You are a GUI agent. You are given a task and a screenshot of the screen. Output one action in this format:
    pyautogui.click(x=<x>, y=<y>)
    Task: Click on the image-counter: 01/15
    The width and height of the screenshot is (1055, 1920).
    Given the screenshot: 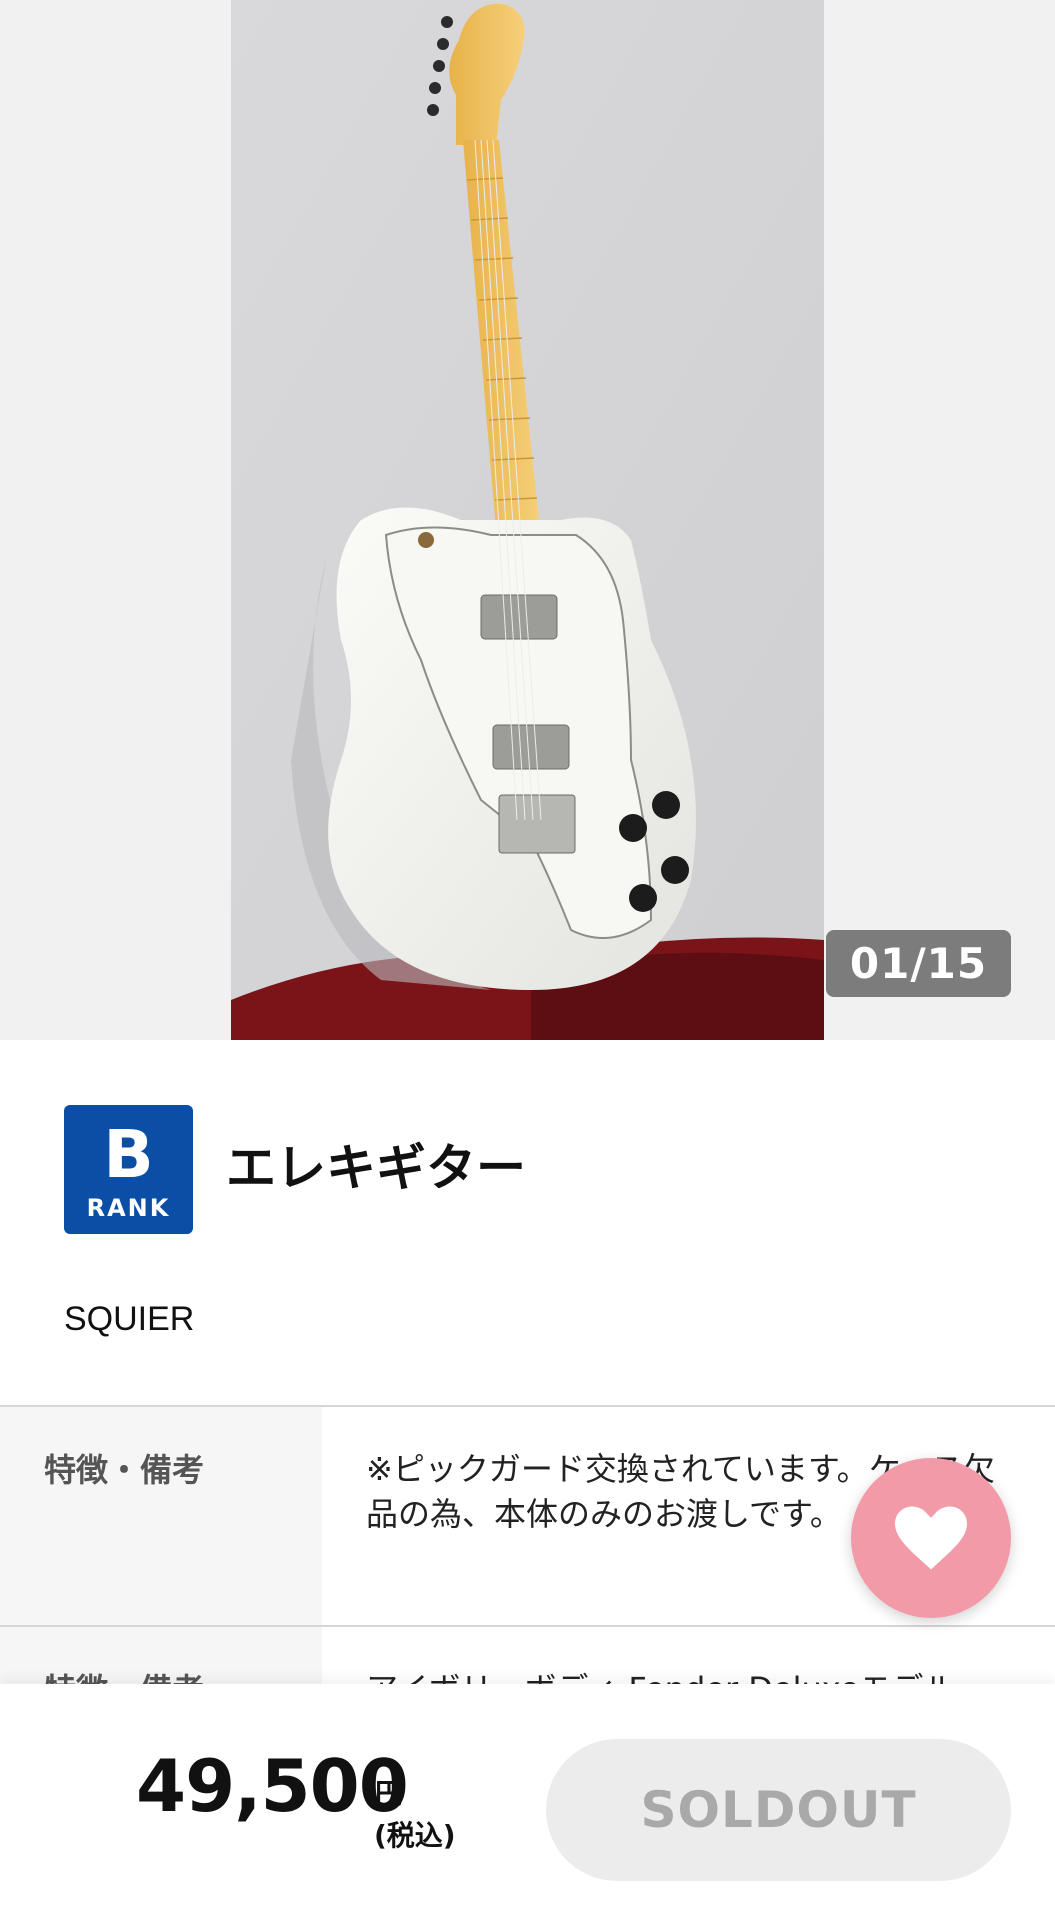 What is the action you would take?
    pyautogui.click(x=918, y=963)
    